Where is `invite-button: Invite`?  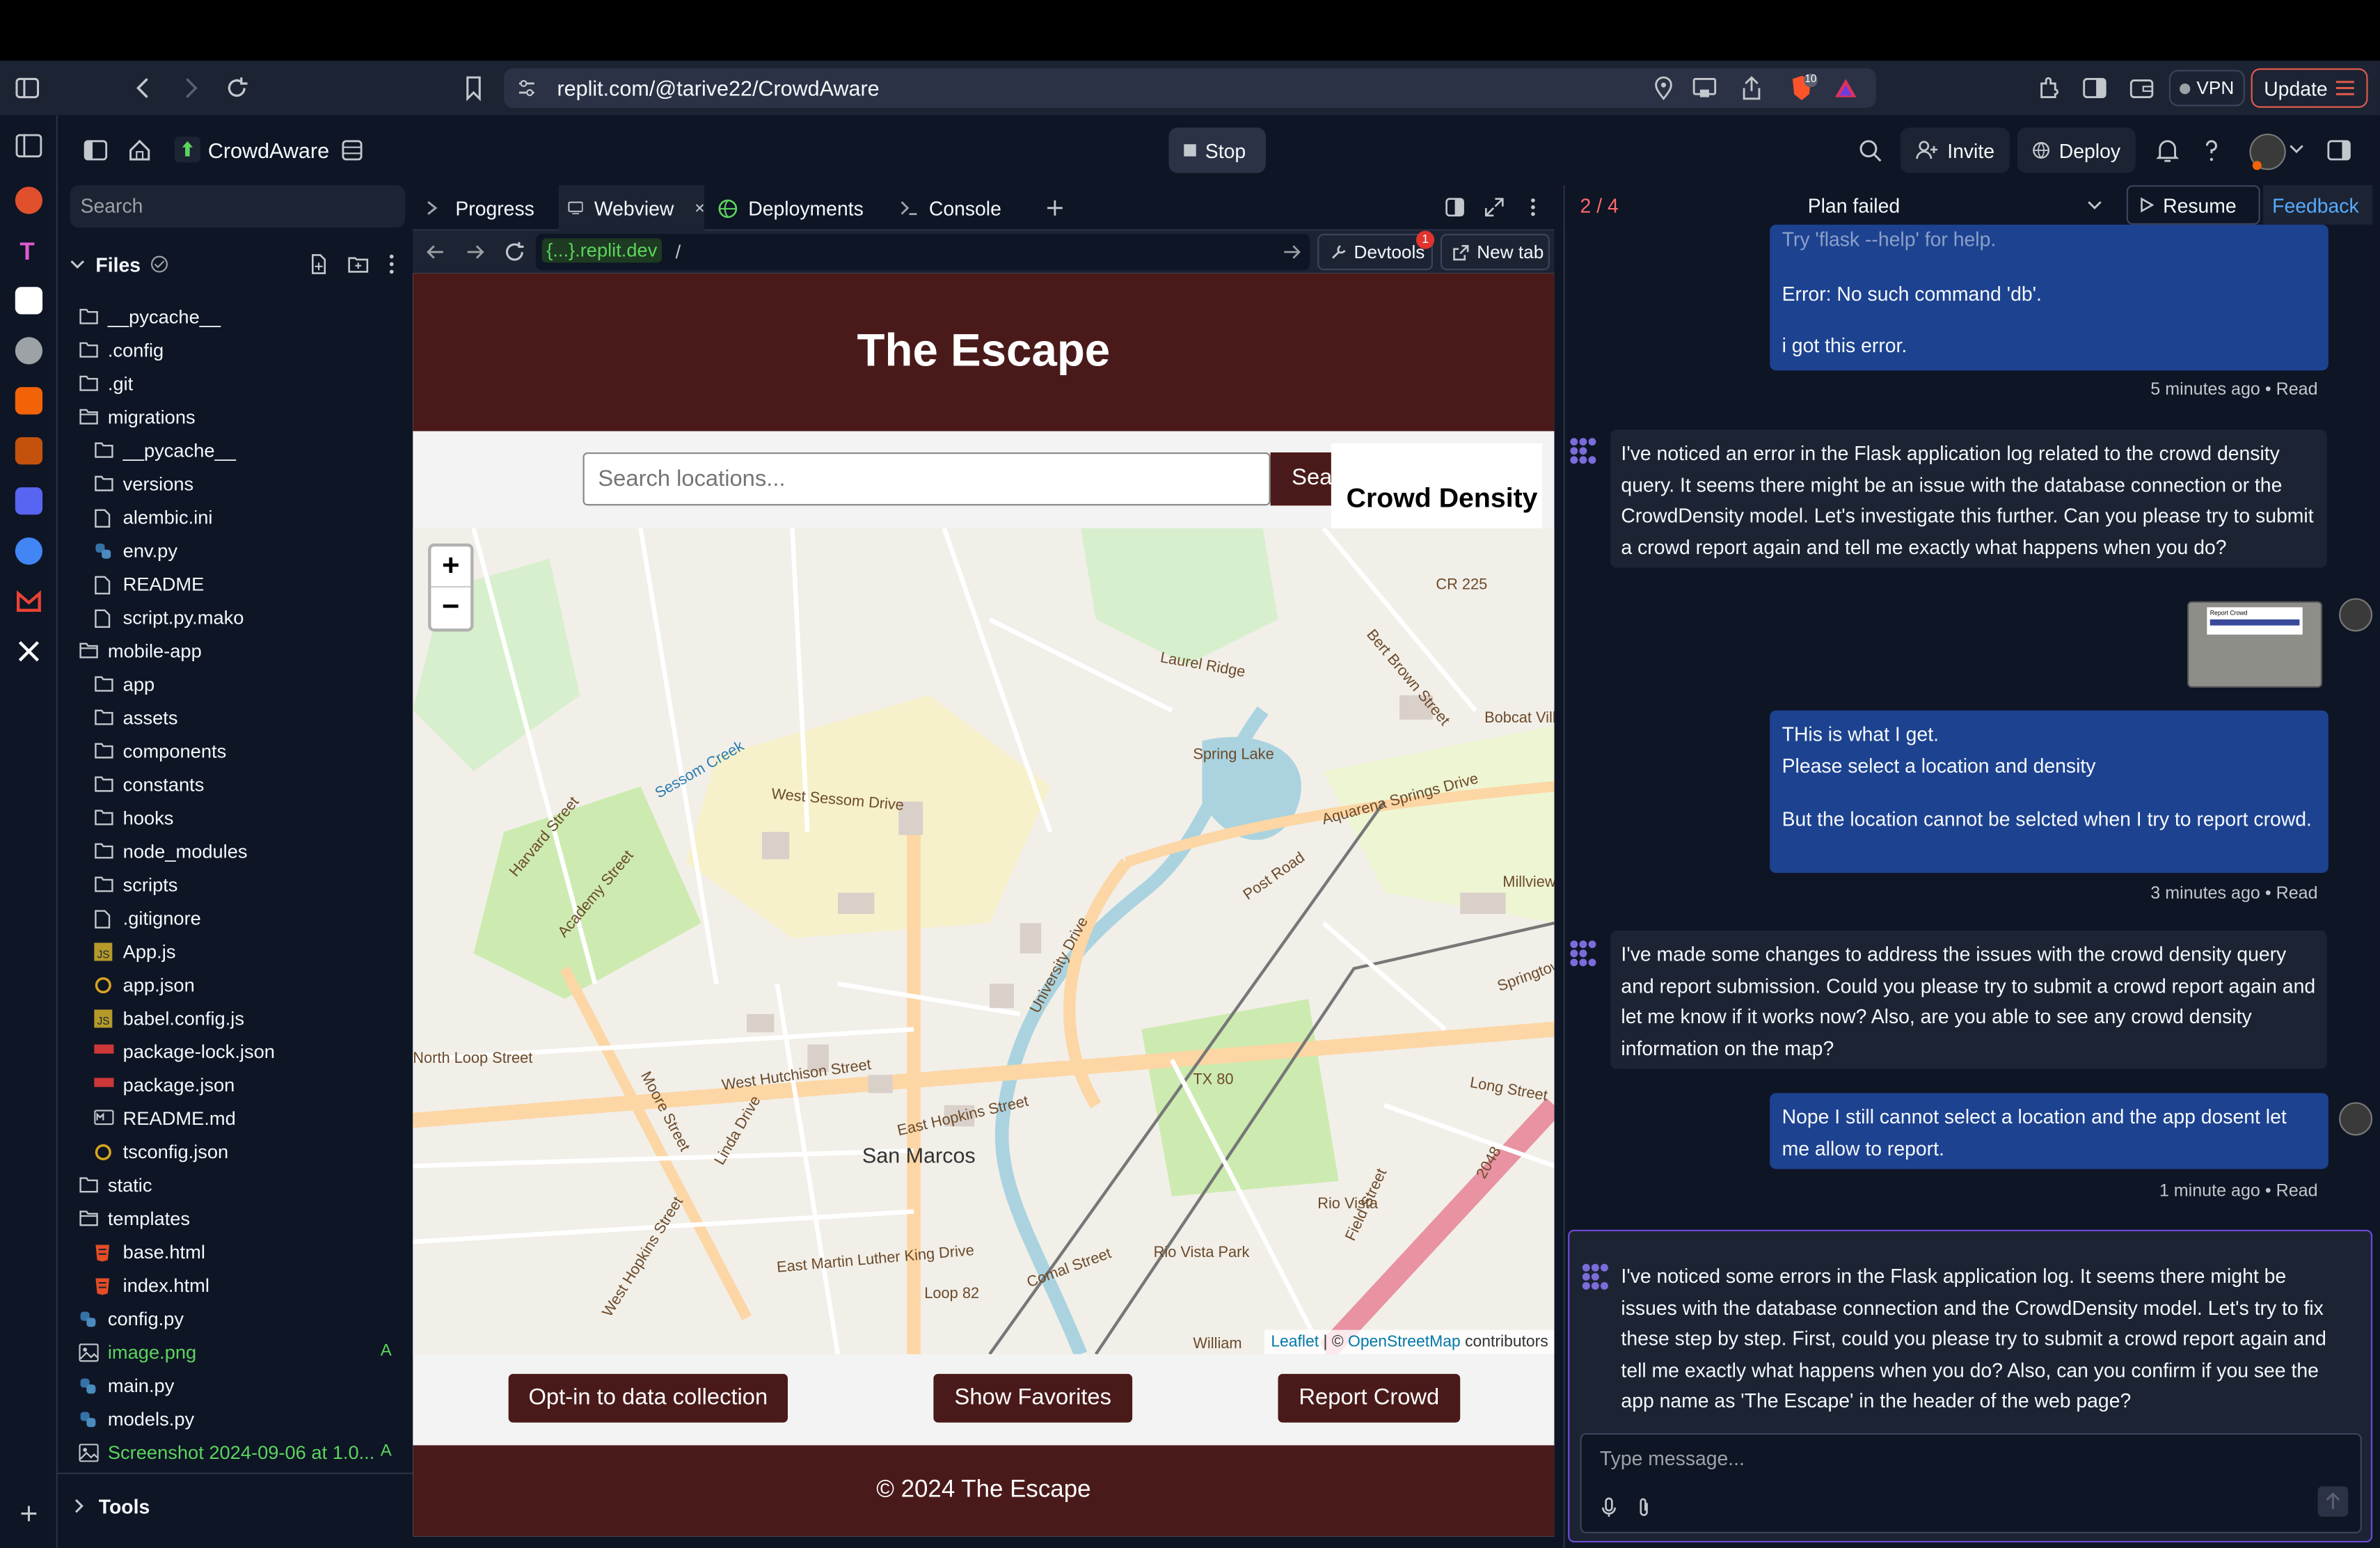 invite-button: Invite is located at coordinates (1955, 150).